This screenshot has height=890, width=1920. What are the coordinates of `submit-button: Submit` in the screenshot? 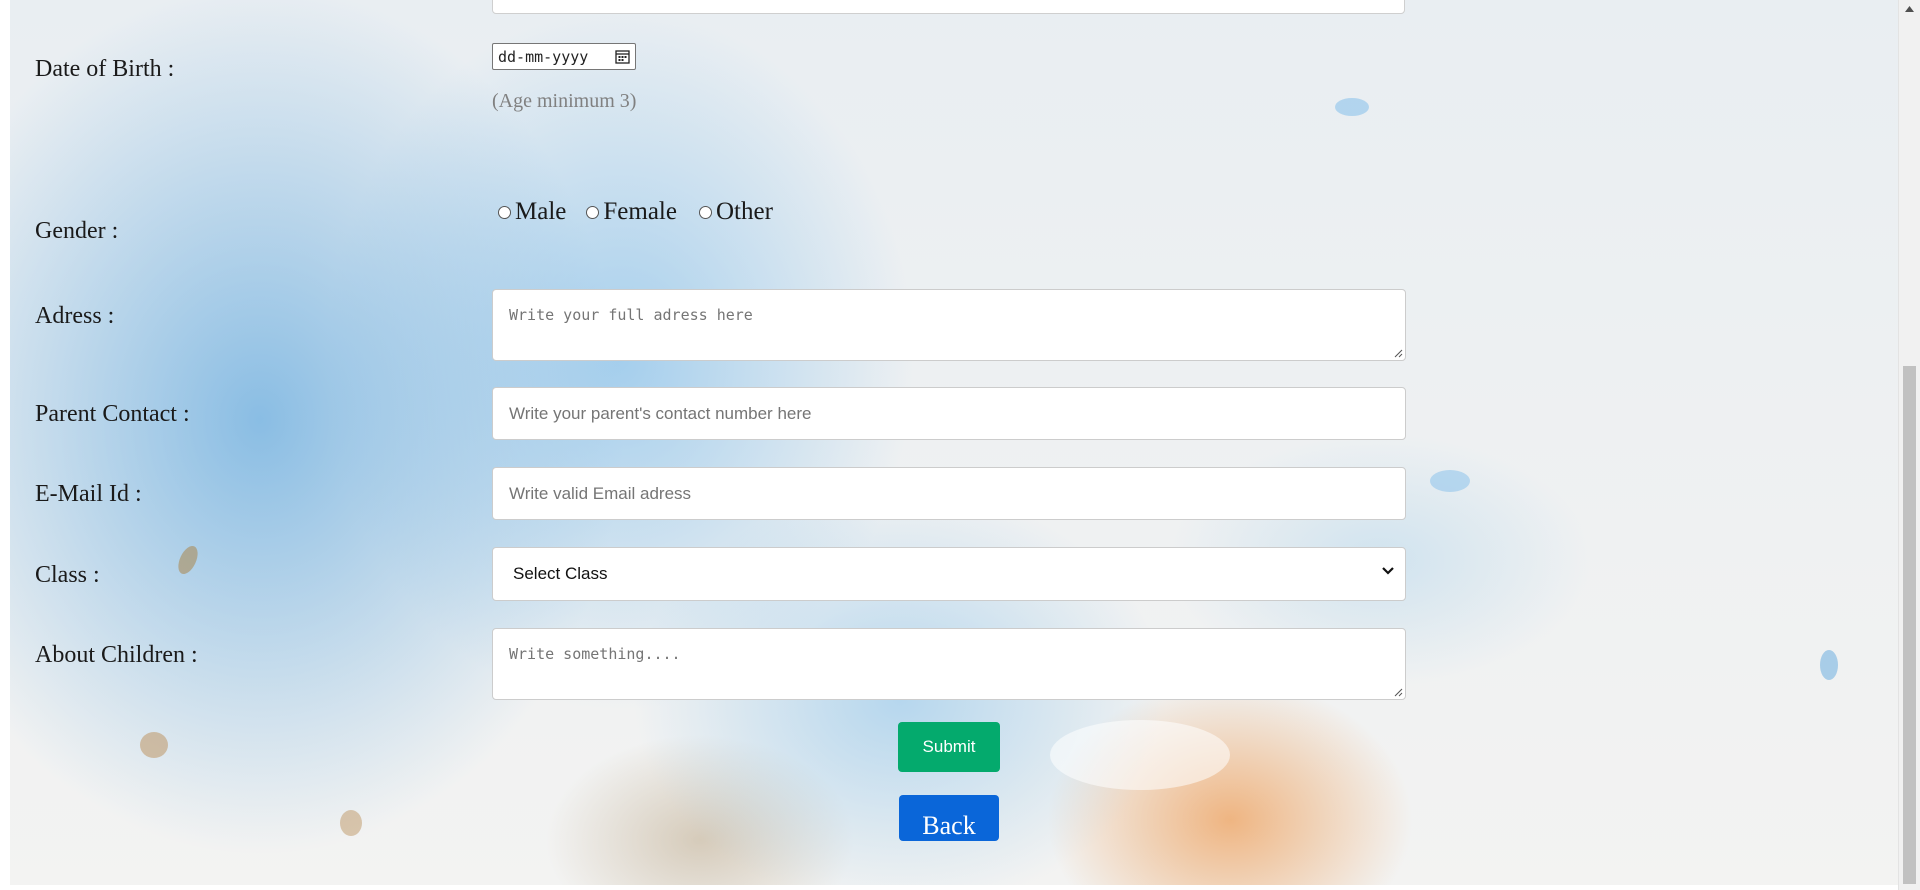 It's located at (949, 747).